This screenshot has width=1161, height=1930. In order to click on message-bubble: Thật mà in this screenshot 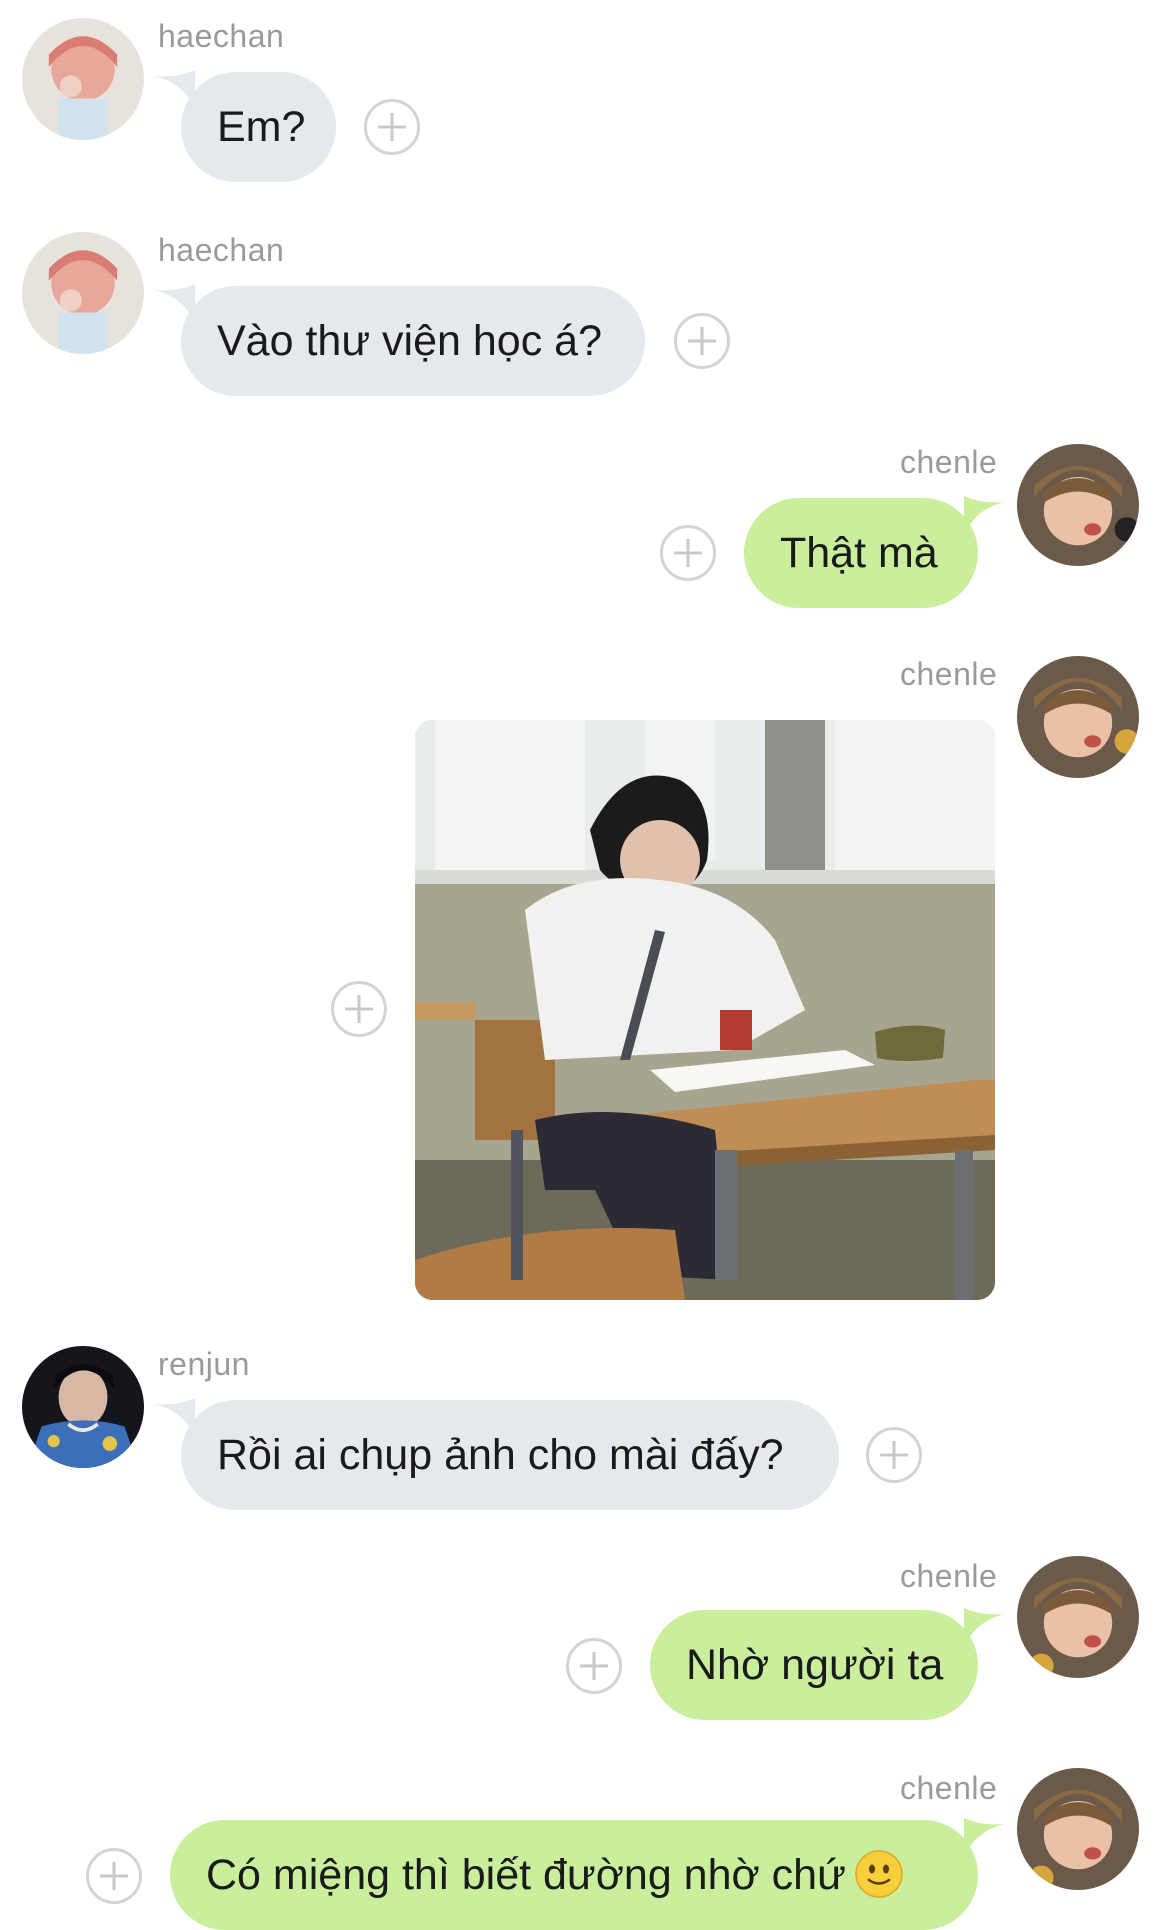, I will do `click(861, 553)`.